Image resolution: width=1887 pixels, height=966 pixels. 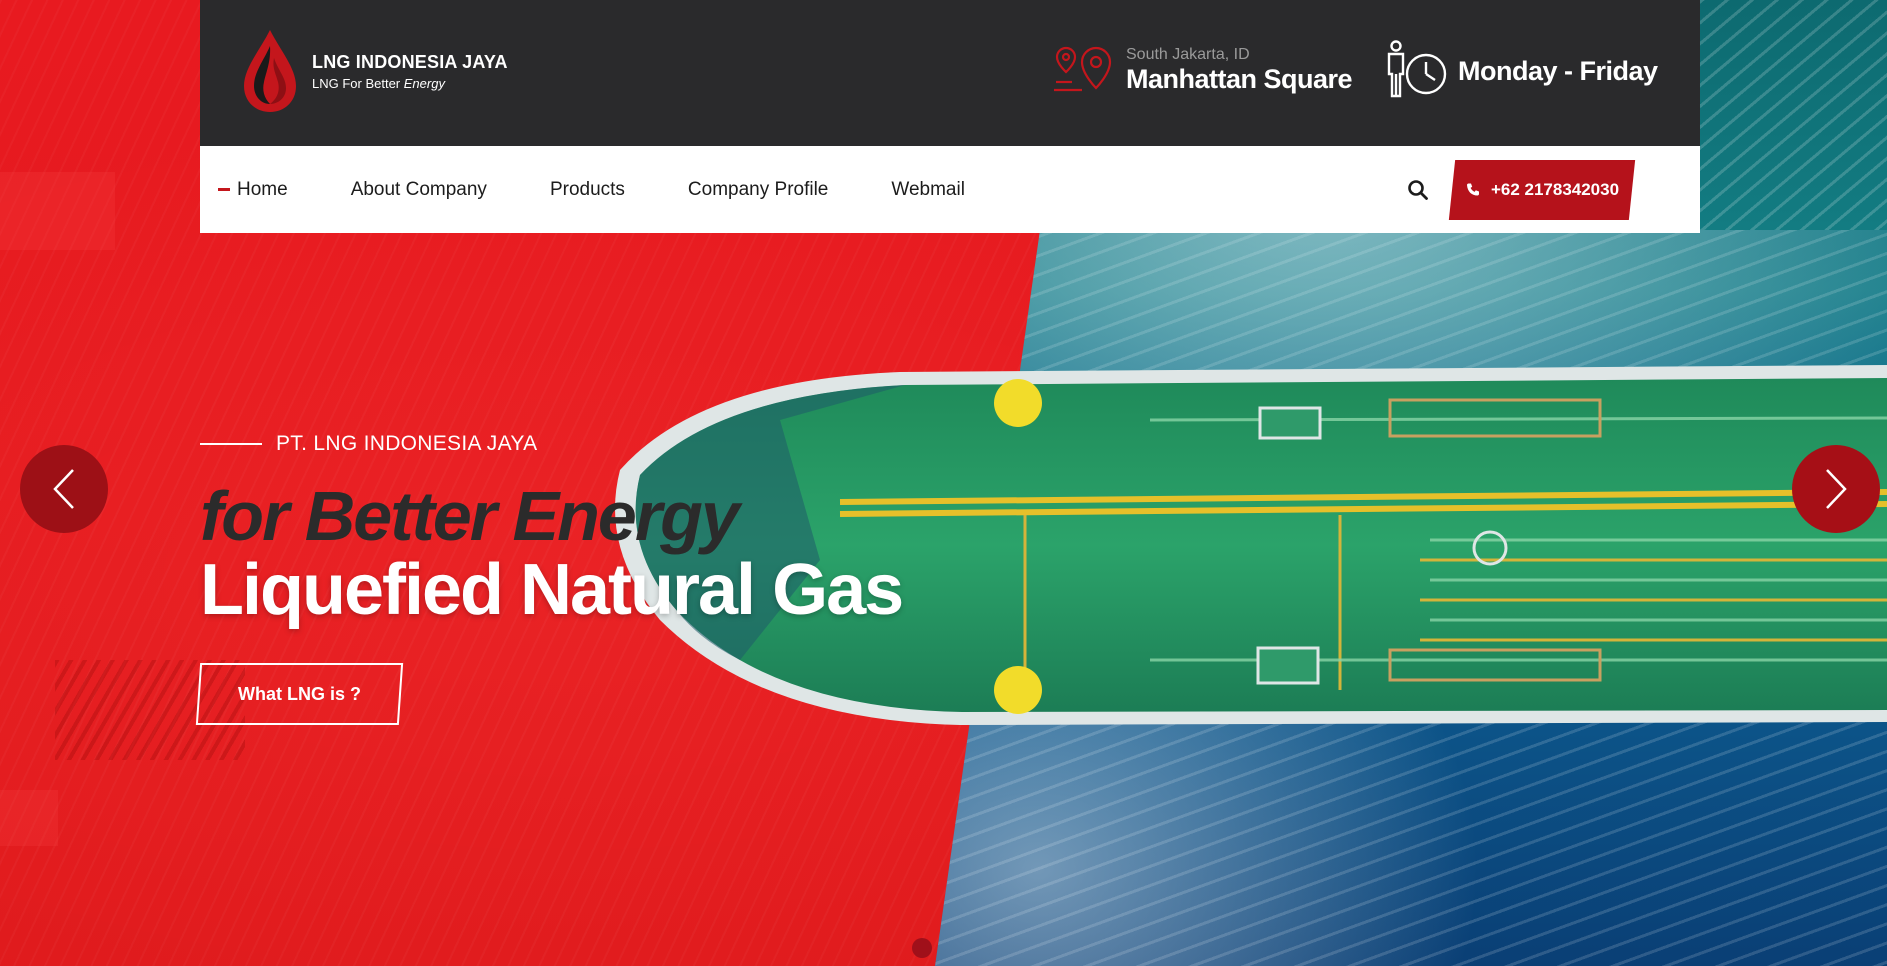 I want to click on slider-prev-button, so click(x=64, y=489).